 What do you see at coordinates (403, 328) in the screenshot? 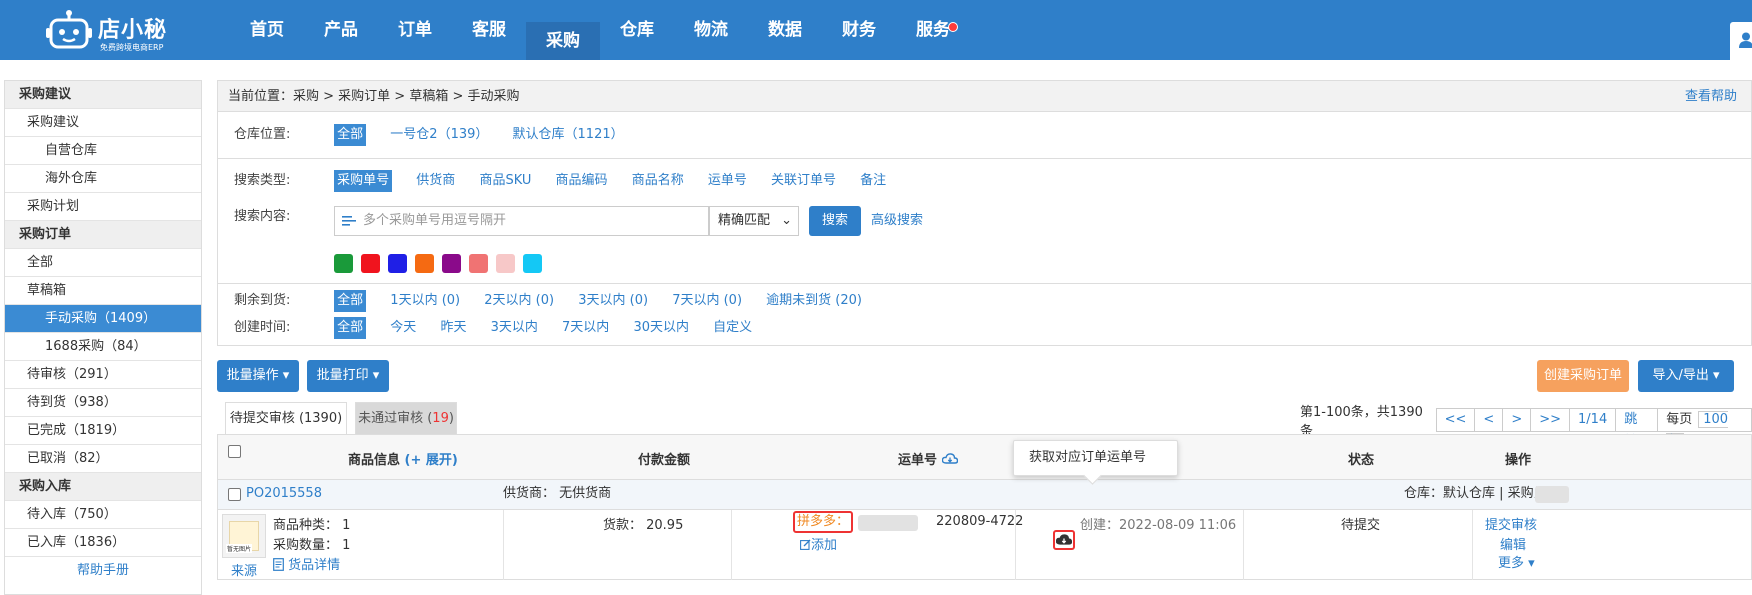
I see `created-option-today: 今天` at bounding box center [403, 328].